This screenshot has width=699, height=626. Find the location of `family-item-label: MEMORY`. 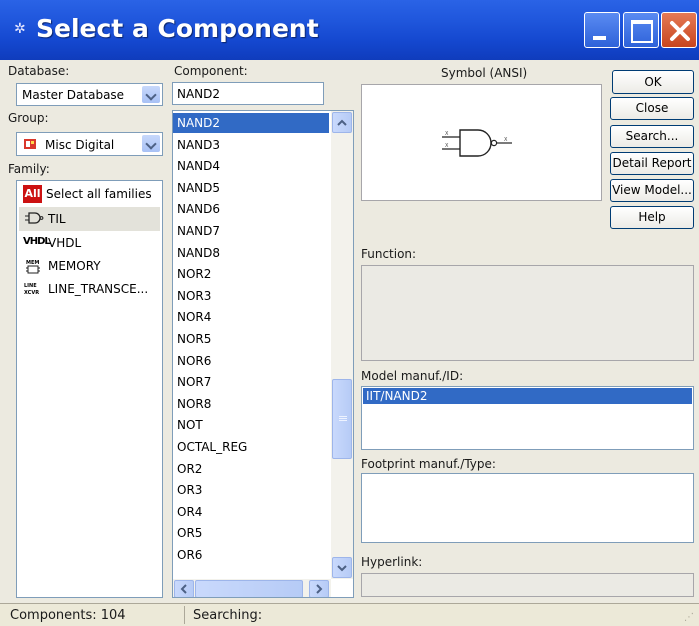

family-item-label: MEMORY is located at coordinates (74, 266).